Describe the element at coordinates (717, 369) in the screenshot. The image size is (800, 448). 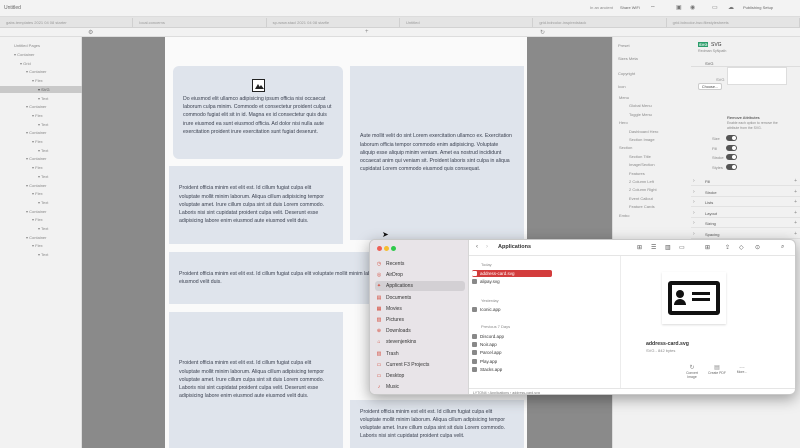
I see `preview-action: ▤ Create PDF` at that location.